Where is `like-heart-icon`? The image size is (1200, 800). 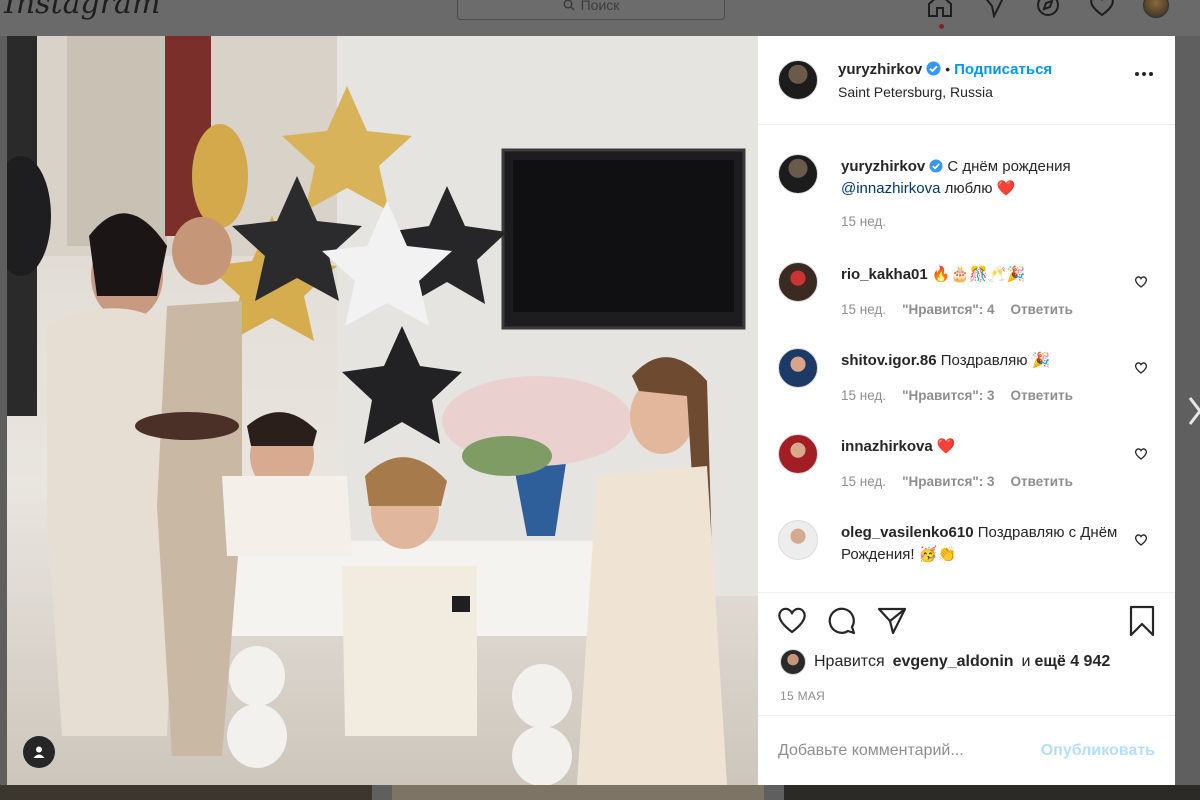 like-heart-icon is located at coordinates (792, 620).